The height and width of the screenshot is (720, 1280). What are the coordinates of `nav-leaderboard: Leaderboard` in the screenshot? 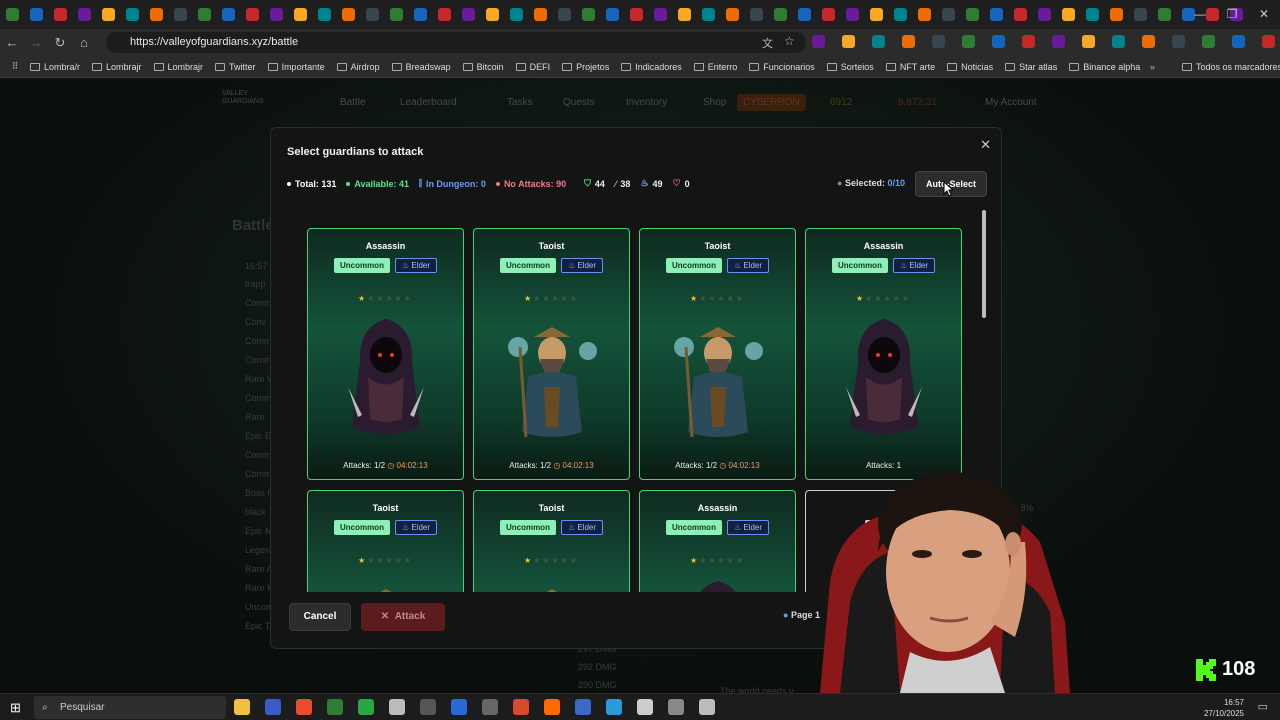 It's located at (428, 102).